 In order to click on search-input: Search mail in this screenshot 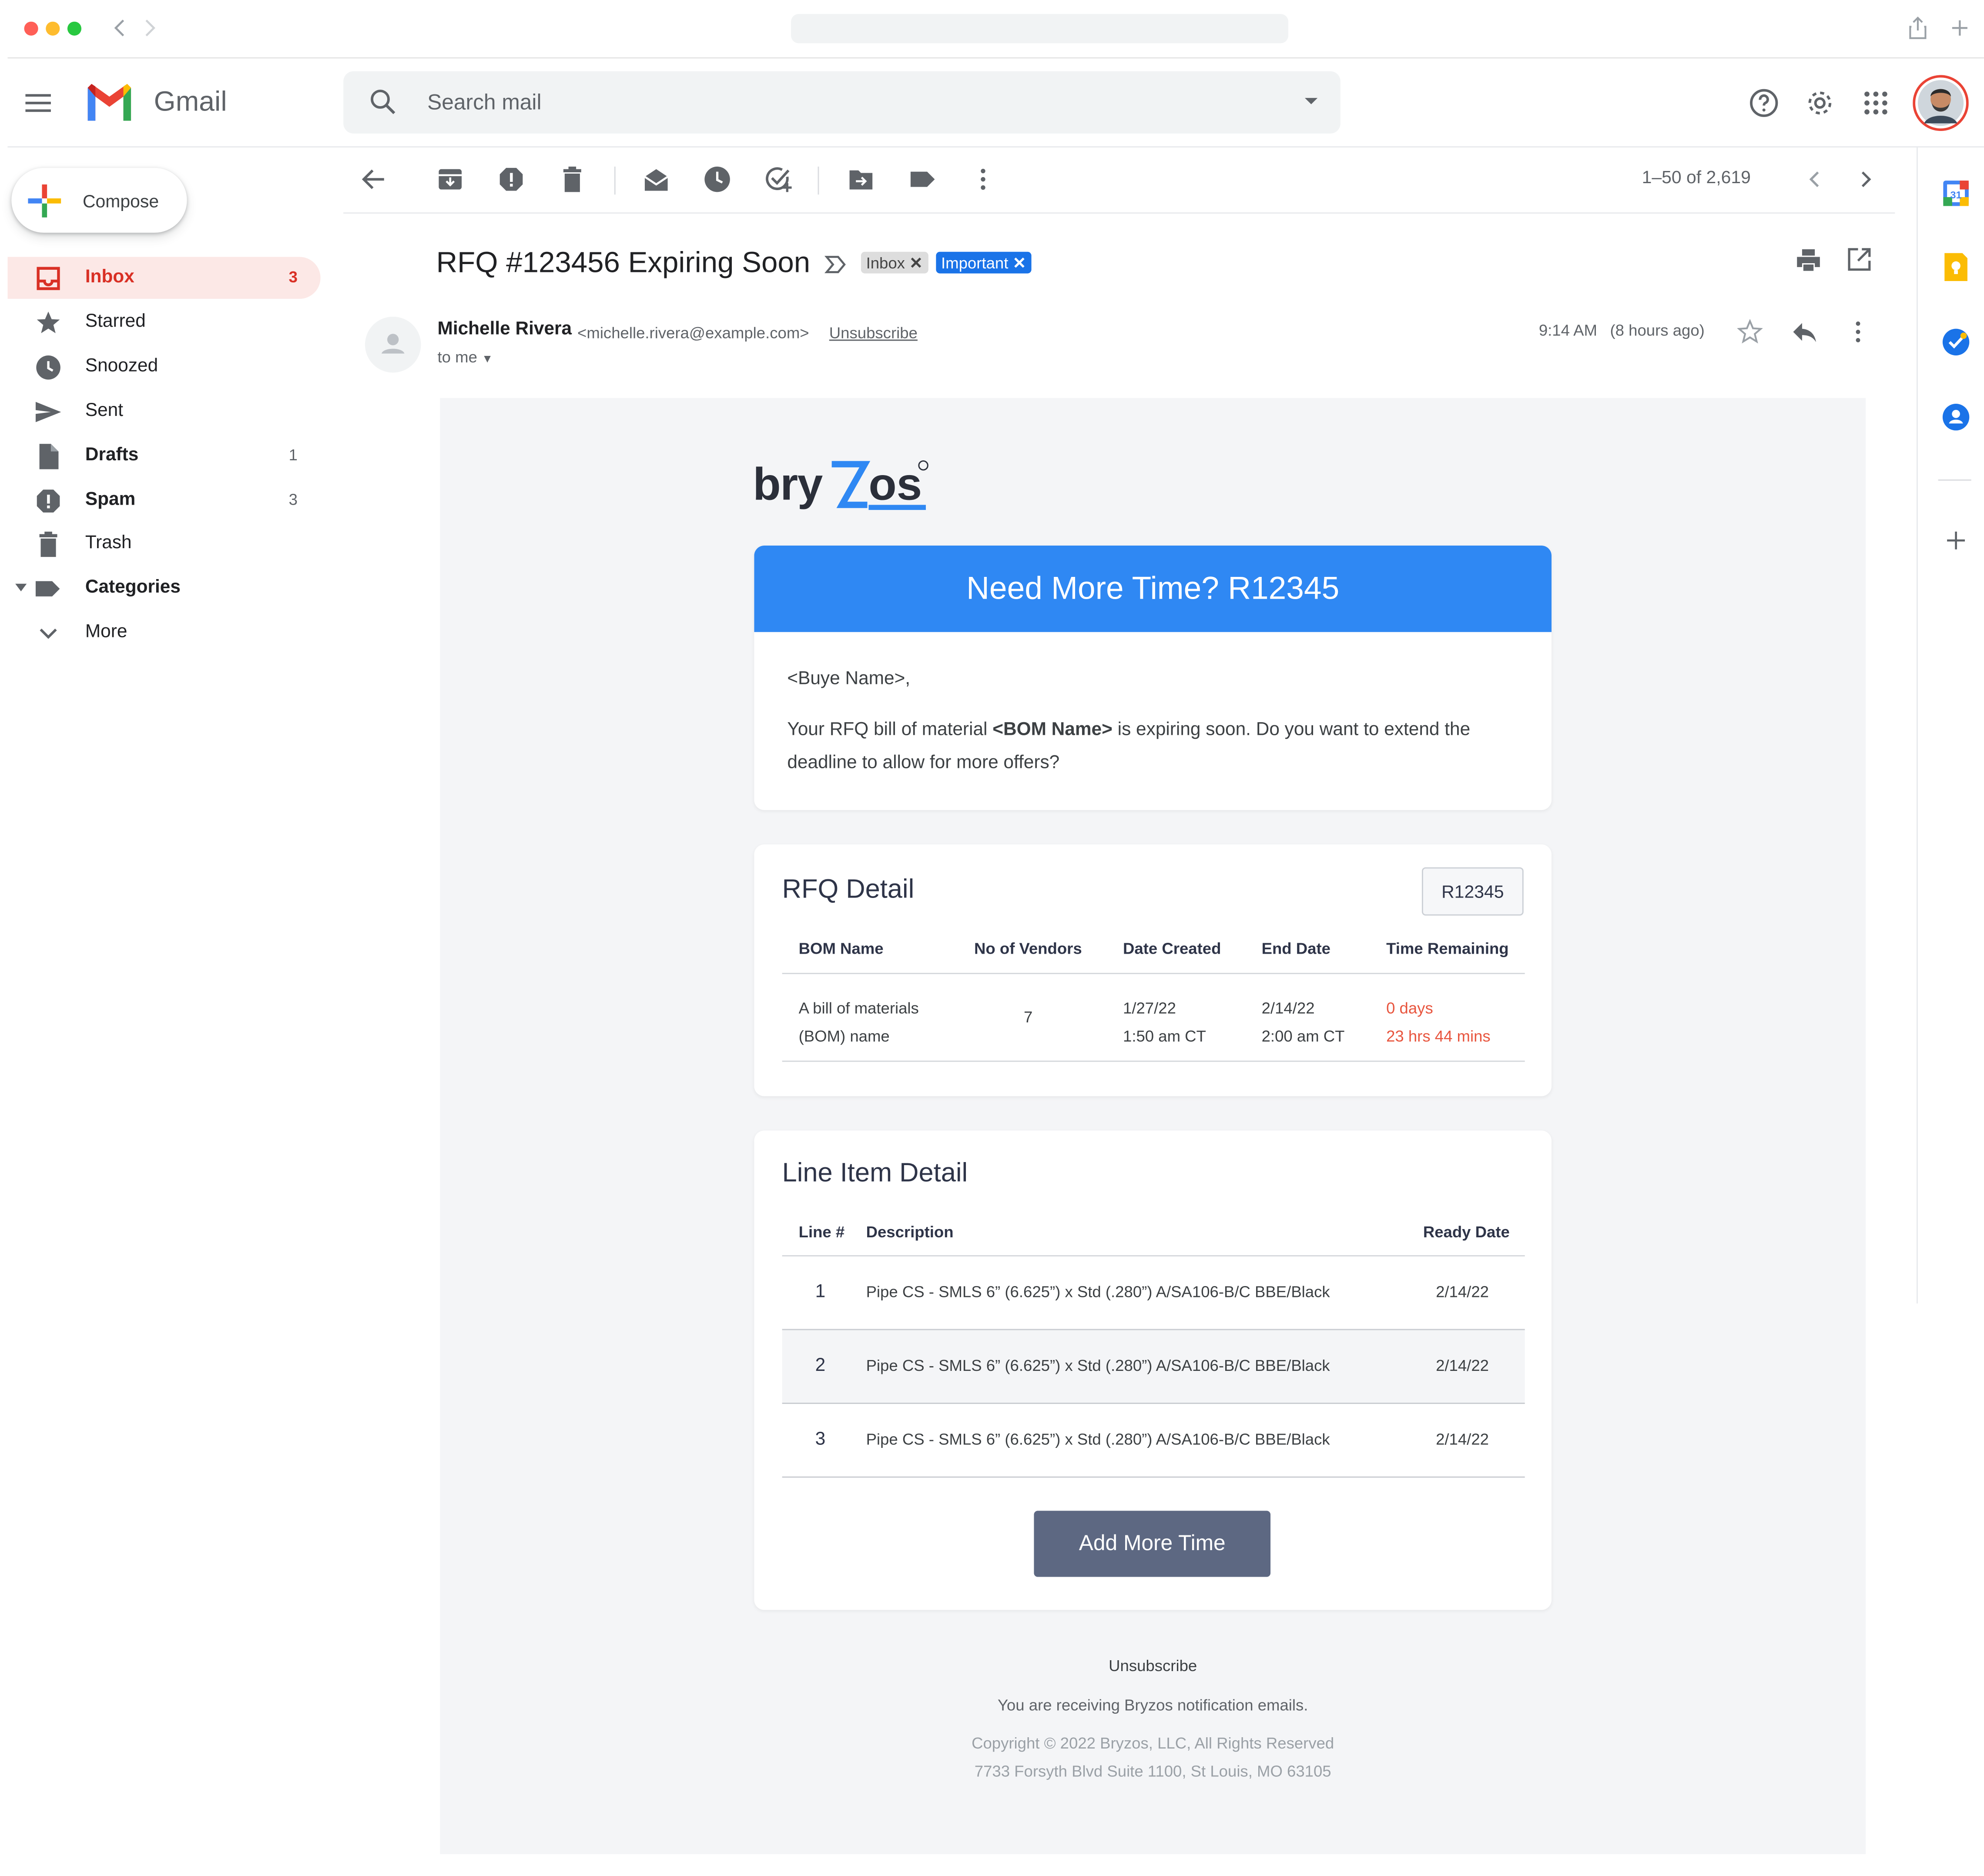, I will do `click(484, 103)`.